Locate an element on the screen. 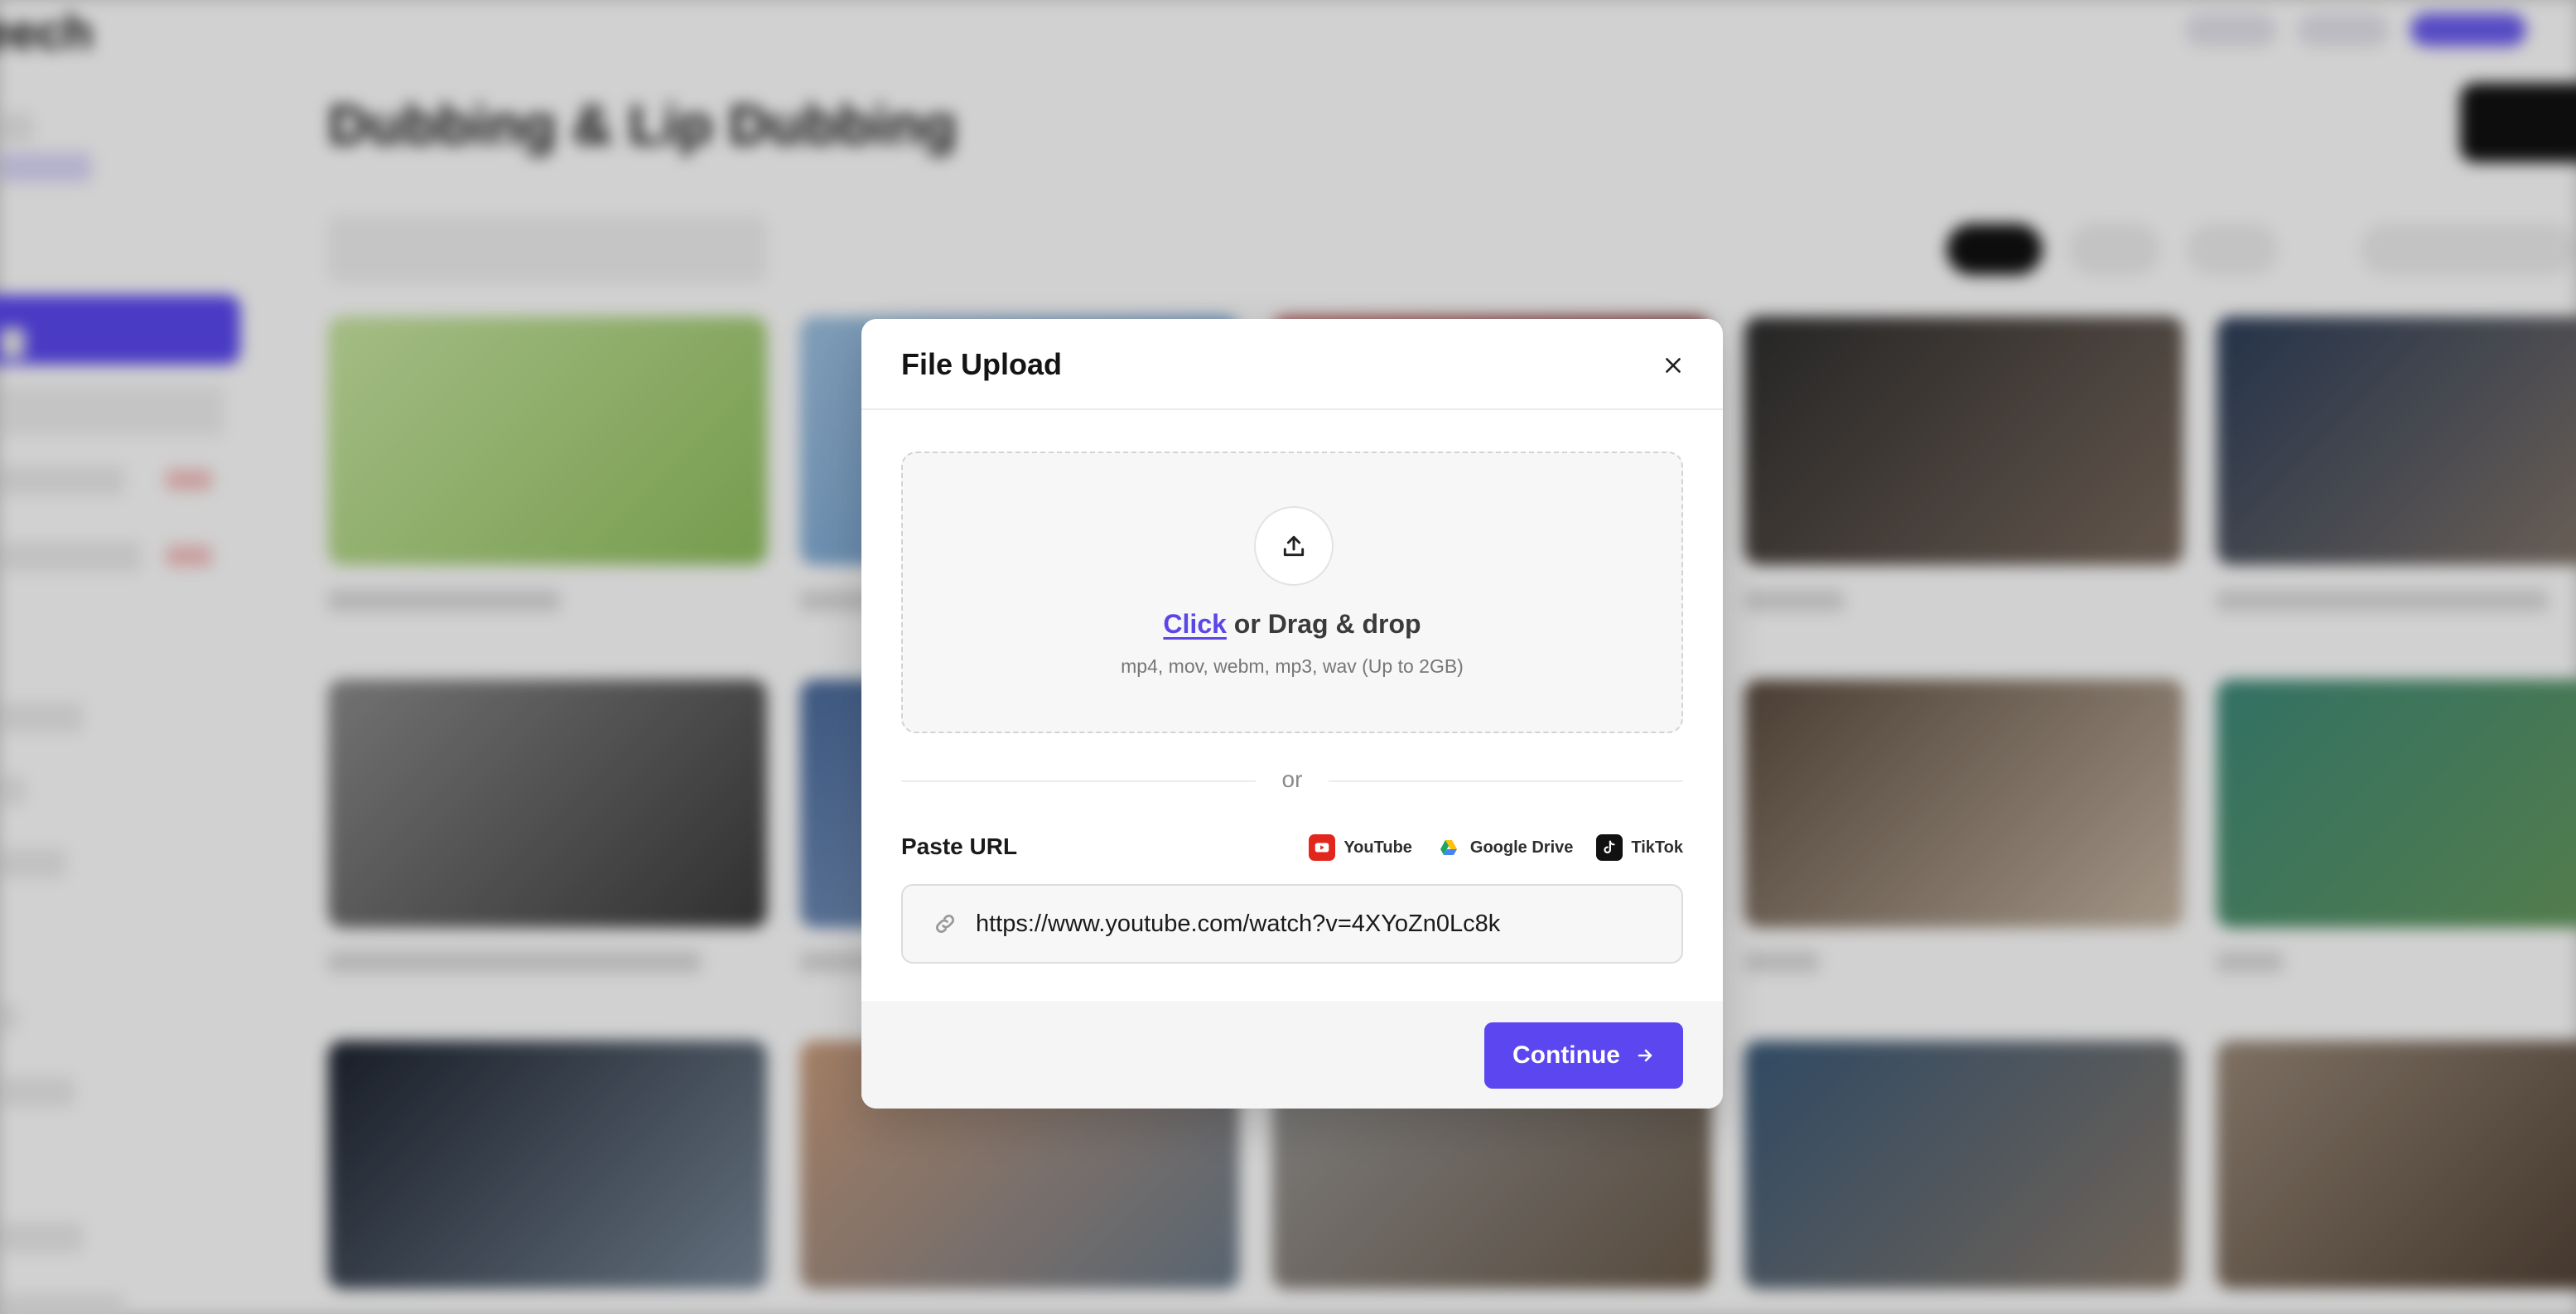 This screenshot has width=2576, height=1314. close-icon is located at coordinates (1674, 366).